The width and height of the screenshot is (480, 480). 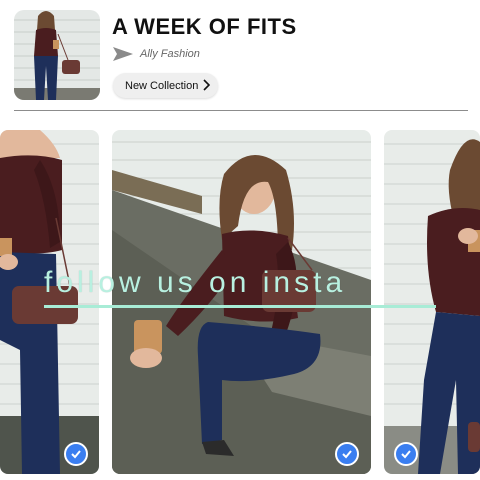 I want to click on thumbnail-photo, so click(x=57, y=55).